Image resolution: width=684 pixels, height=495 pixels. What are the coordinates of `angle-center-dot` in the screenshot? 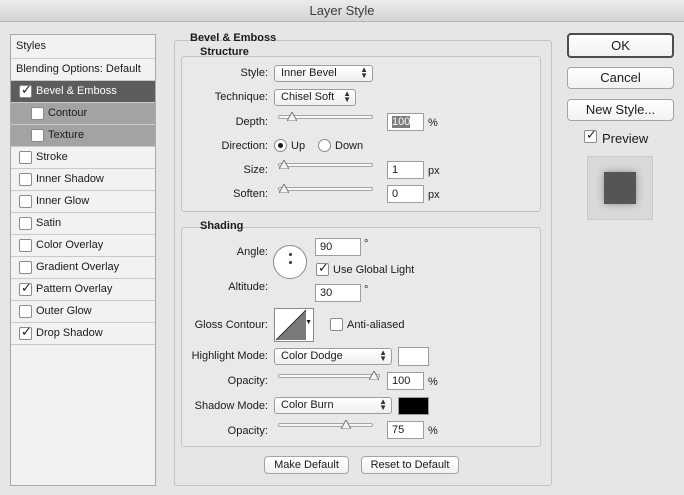 It's located at (290, 262).